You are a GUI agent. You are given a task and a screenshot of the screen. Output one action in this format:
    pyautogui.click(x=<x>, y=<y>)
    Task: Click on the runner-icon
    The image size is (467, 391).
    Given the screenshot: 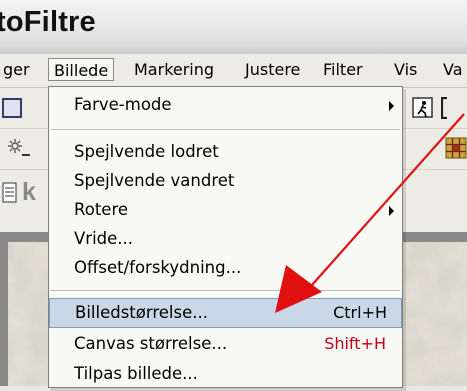 What is the action you would take?
    pyautogui.click(x=422, y=107)
    